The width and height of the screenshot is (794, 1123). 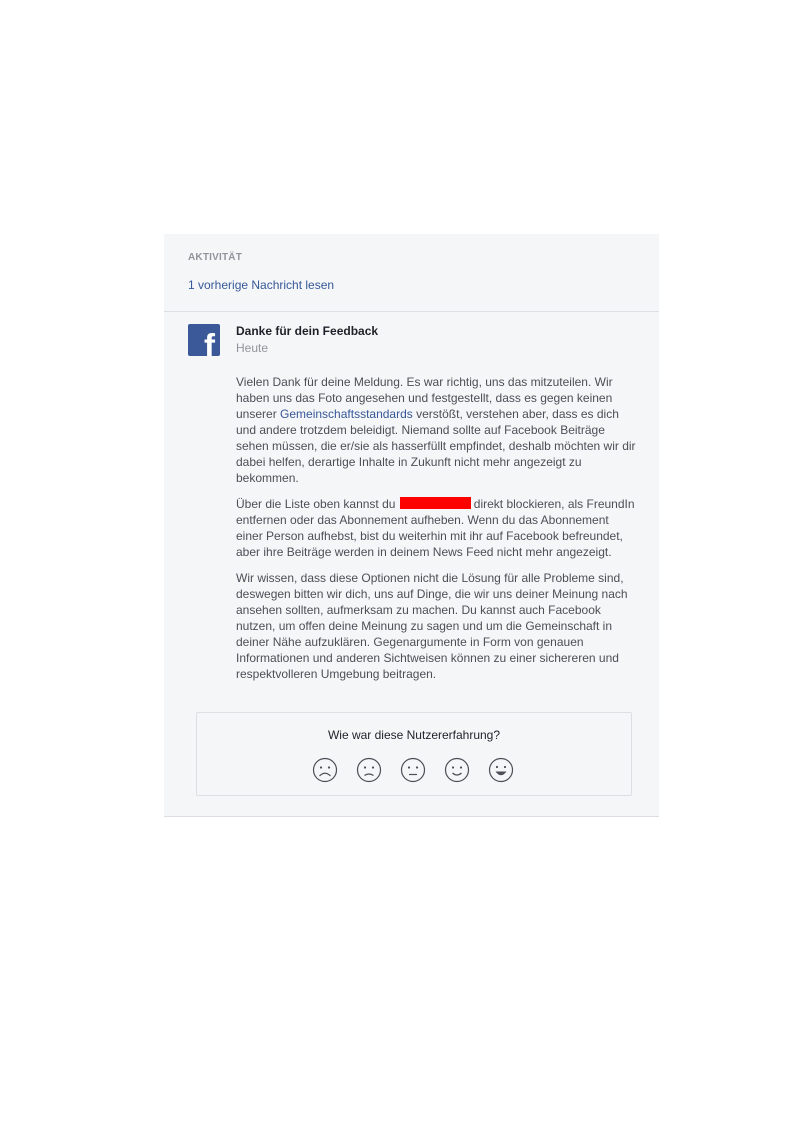 I want to click on sad-face-icon, so click(x=369, y=770).